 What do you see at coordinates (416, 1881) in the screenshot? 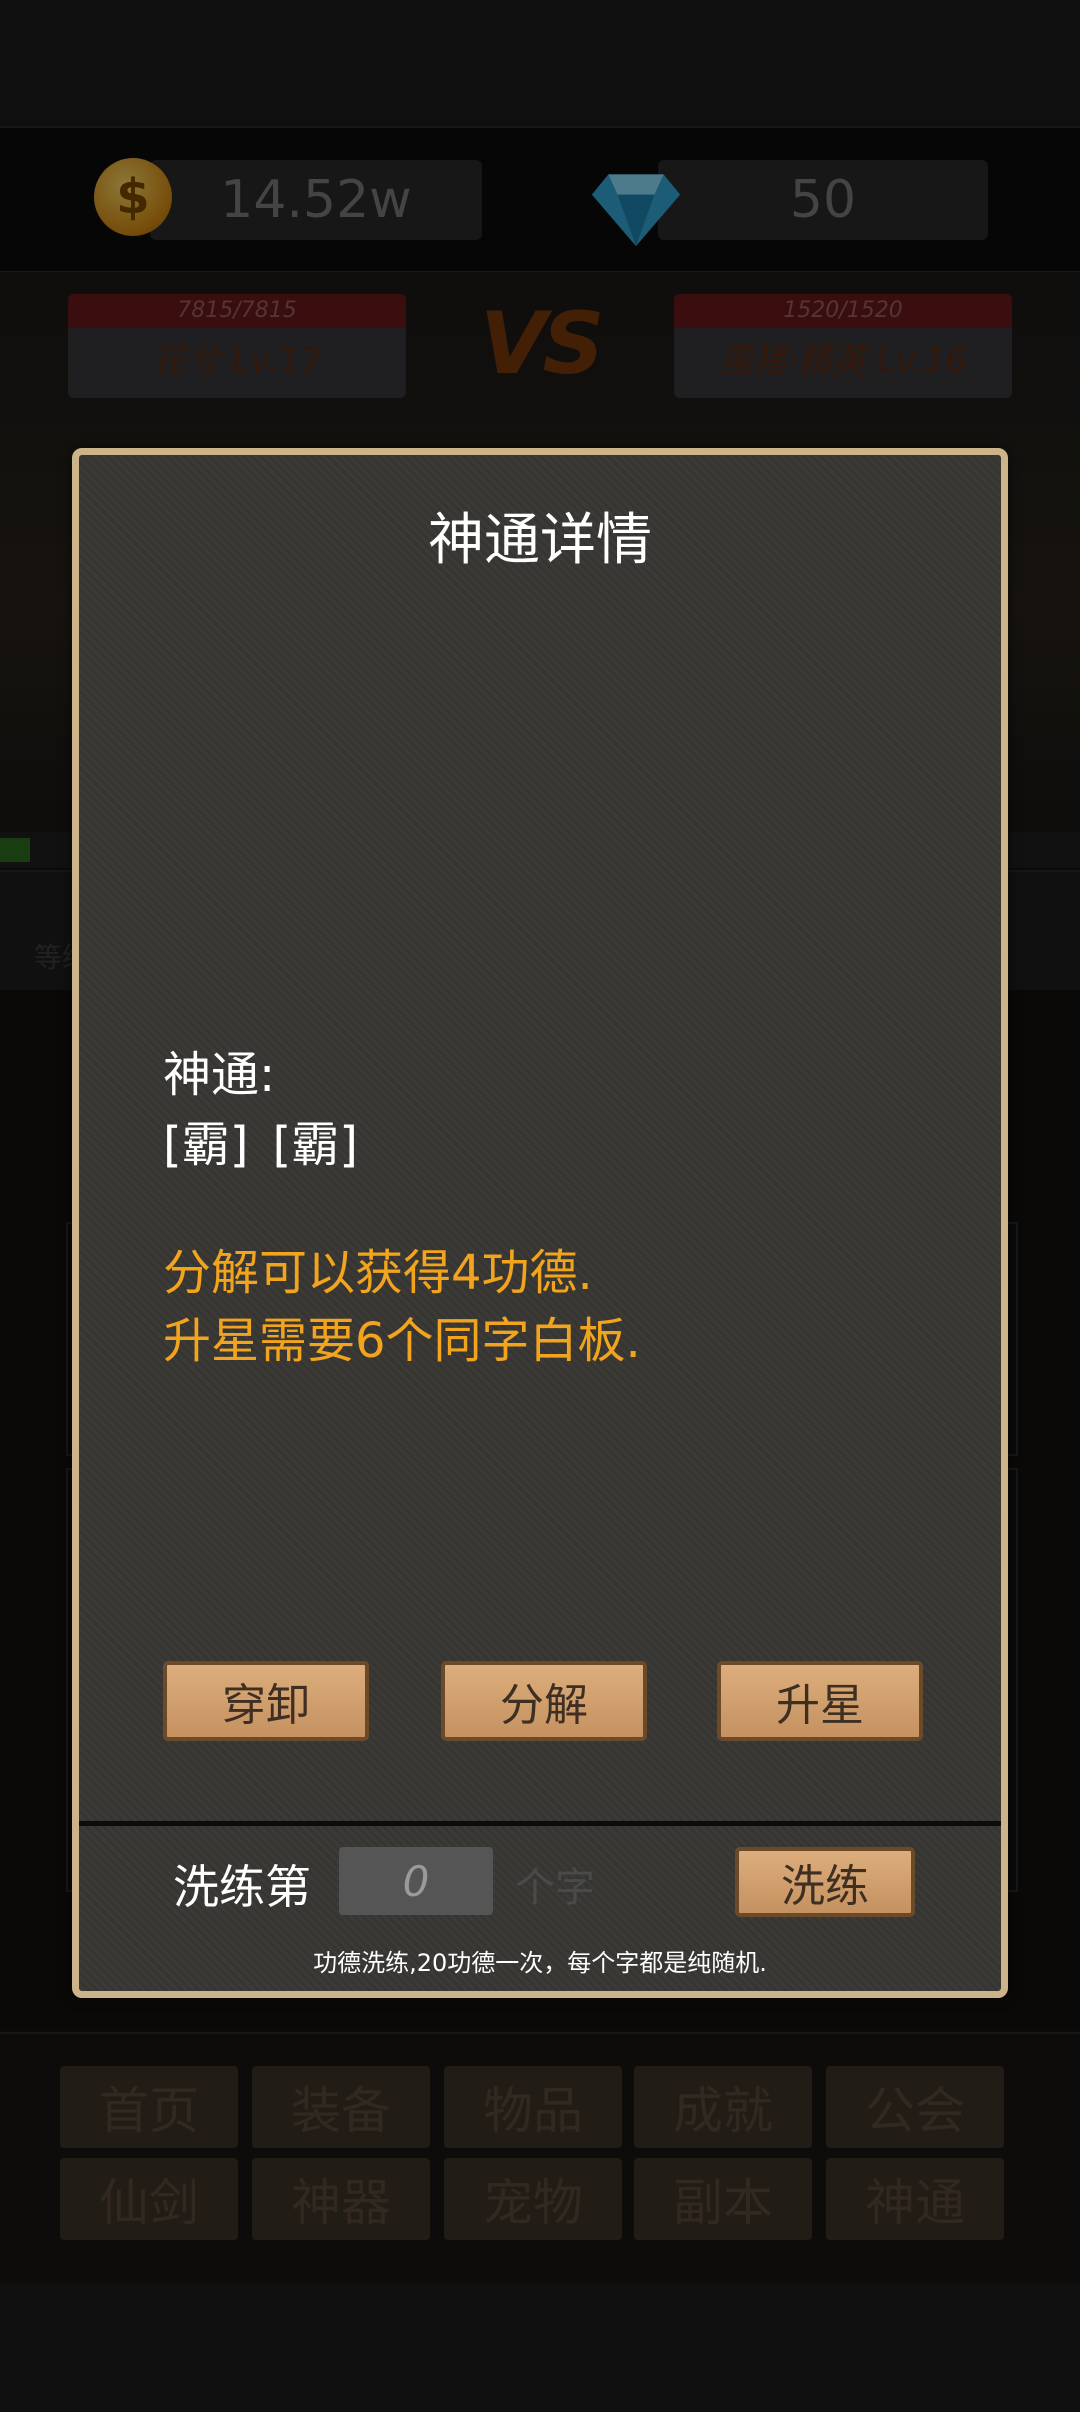
I see `wash-index-input` at bounding box center [416, 1881].